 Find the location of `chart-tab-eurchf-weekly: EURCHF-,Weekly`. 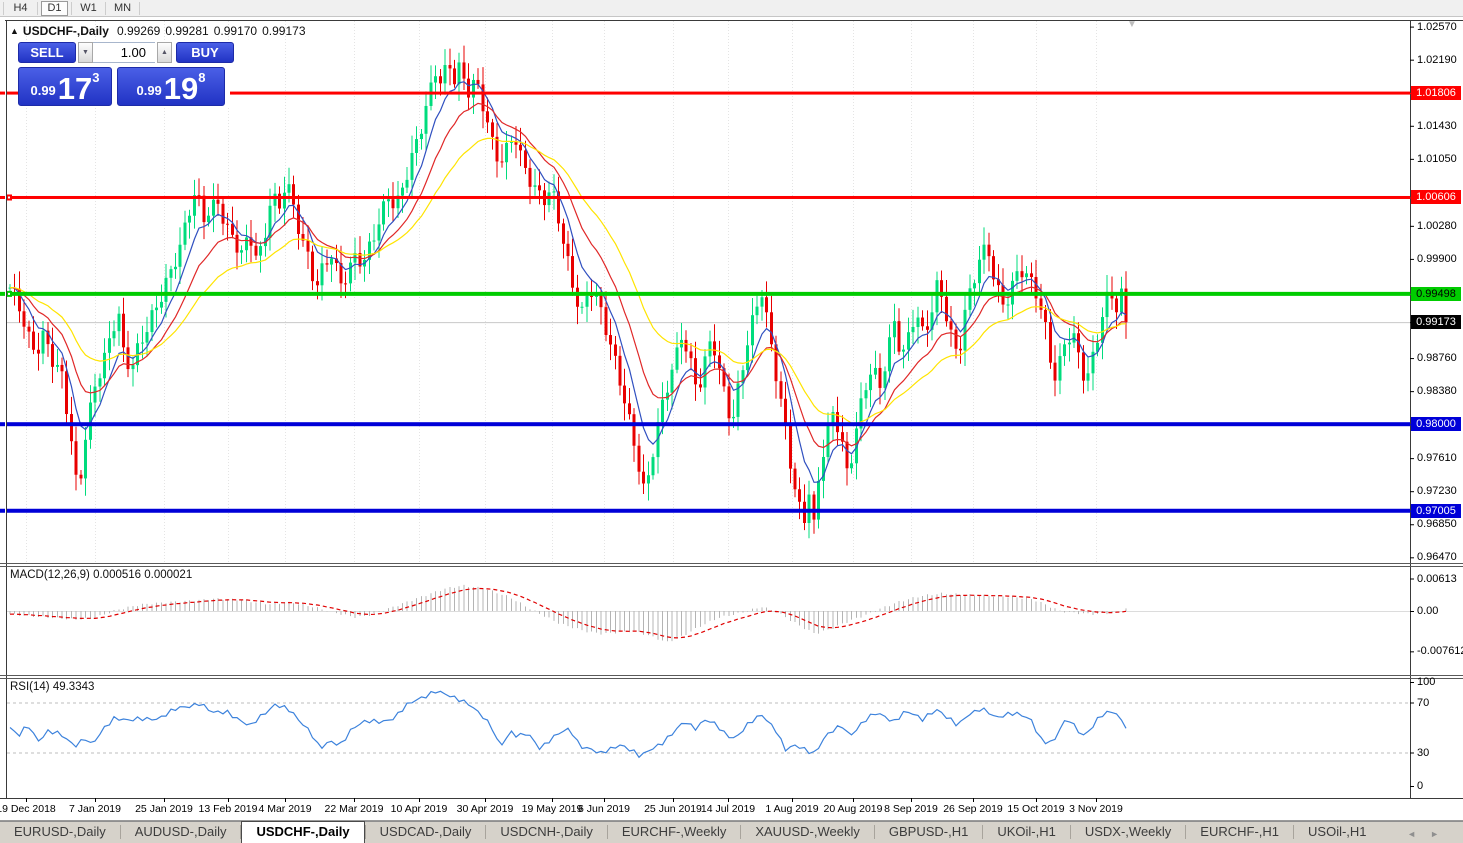

chart-tab-eurchf-weekly: EURCHF-,Weekly is located at coordinates (674, 832).